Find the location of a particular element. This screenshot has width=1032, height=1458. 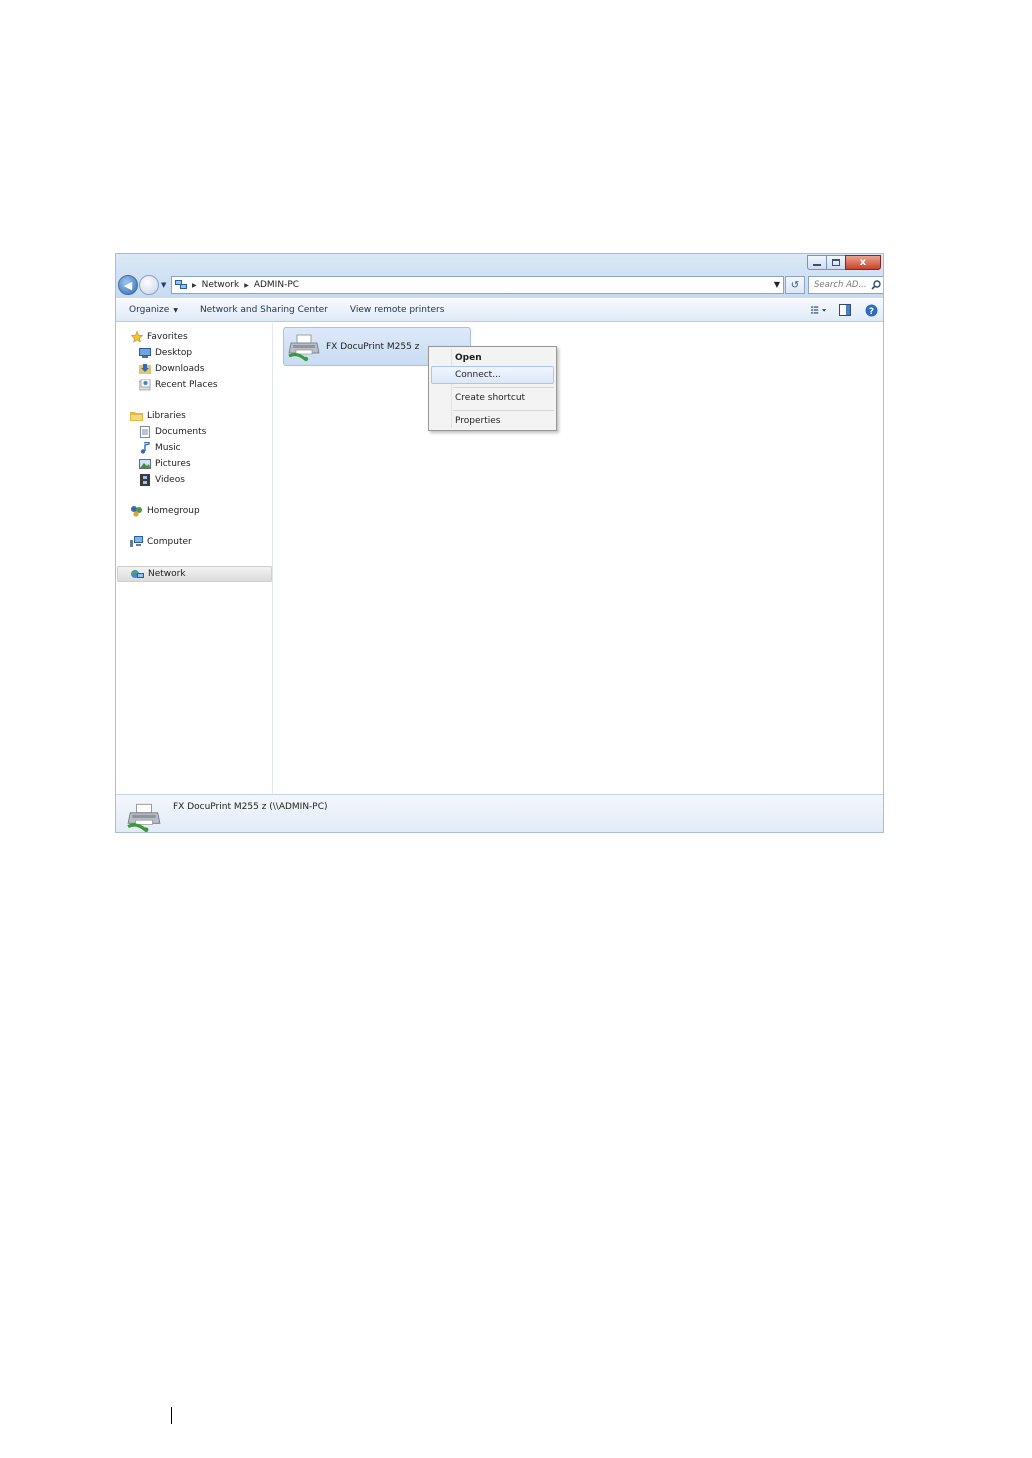

details-printer-path: FX DocuPrint M255 z (\\ADMIN-PC) is located at coordinates (250, 807).